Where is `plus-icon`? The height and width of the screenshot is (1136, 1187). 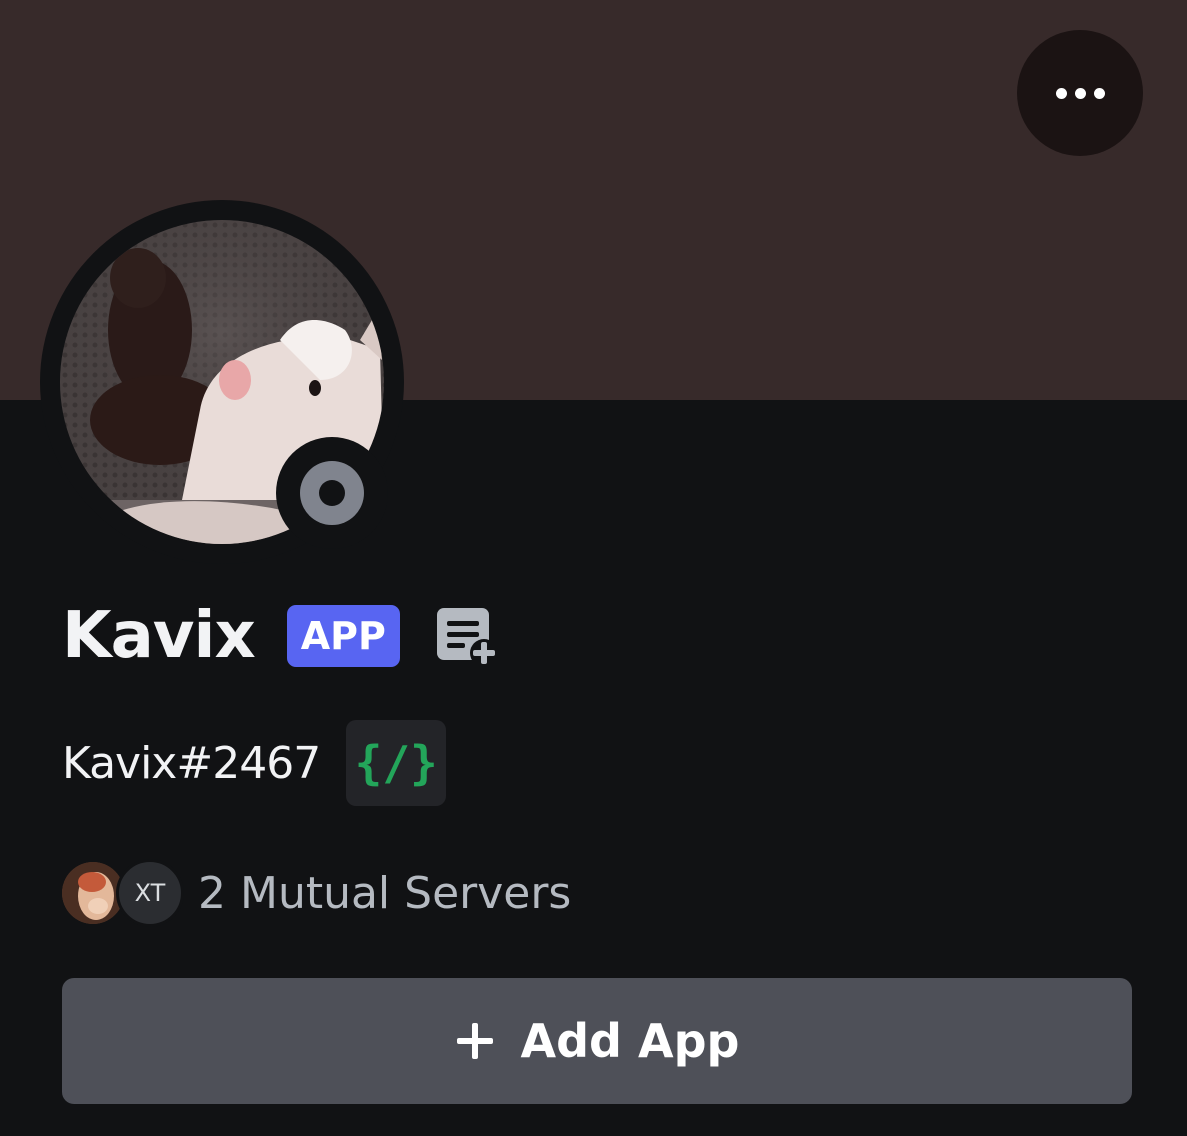 plus-icon is located at coordinates (474, 1041).